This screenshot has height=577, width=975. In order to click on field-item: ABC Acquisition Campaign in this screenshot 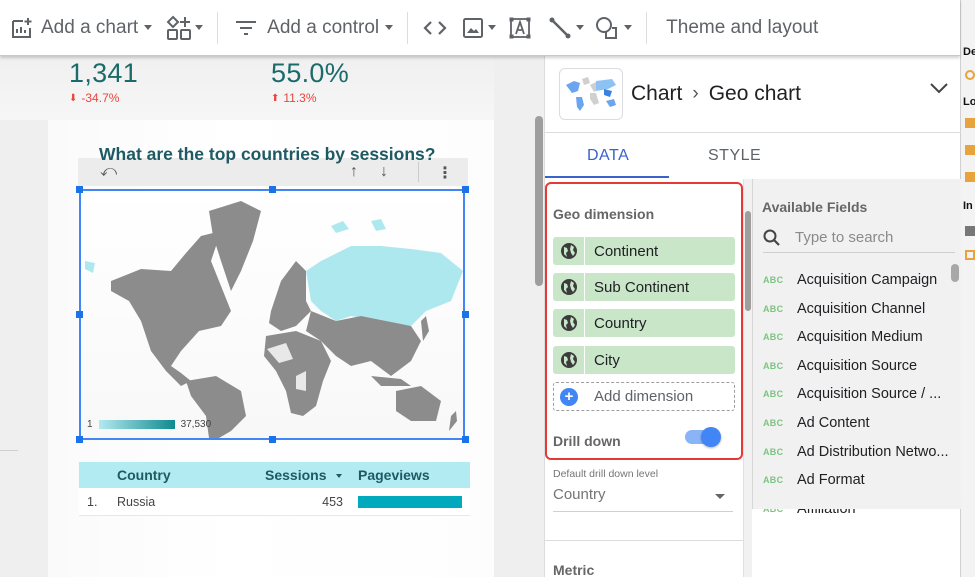, I will do `click(850, 280)`.